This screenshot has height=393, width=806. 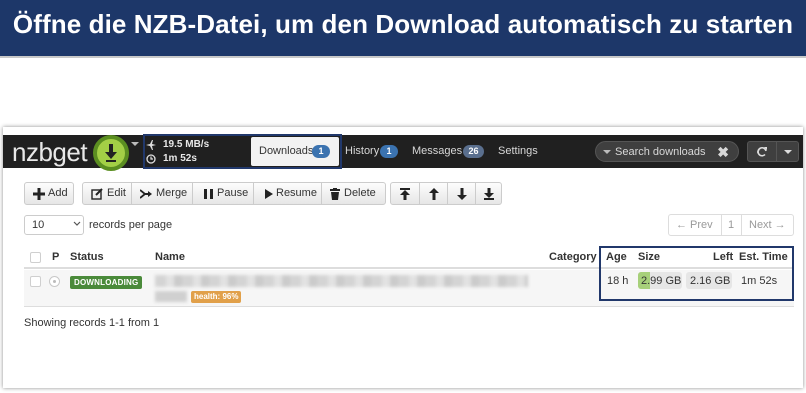 I want to click on move-down-icon, so click(x=462, y=194).